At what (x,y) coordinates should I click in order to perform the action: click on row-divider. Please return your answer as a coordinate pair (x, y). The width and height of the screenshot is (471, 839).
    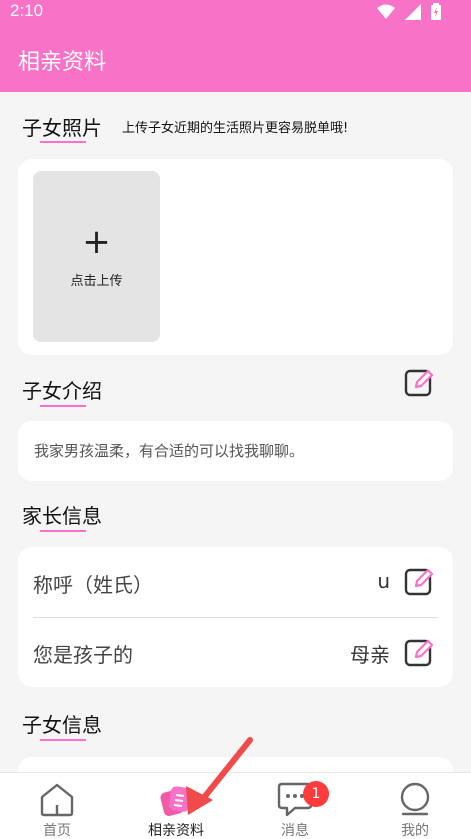
    Looking at the image, I should click on (235, 617).